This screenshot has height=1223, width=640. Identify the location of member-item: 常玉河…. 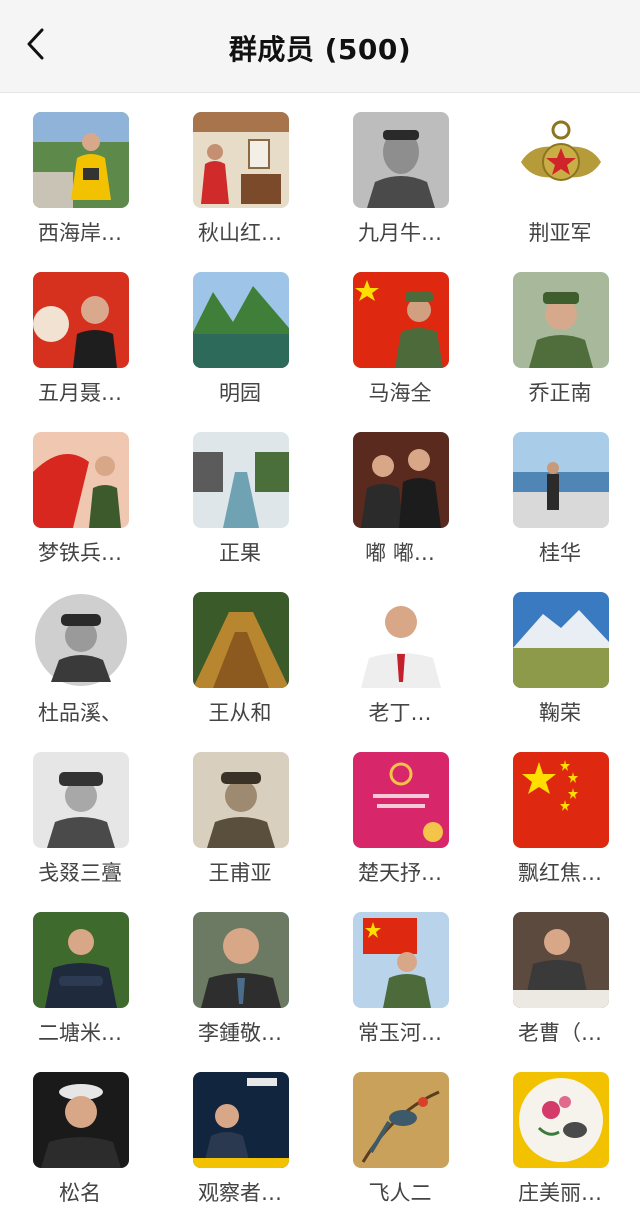
(400, 972).